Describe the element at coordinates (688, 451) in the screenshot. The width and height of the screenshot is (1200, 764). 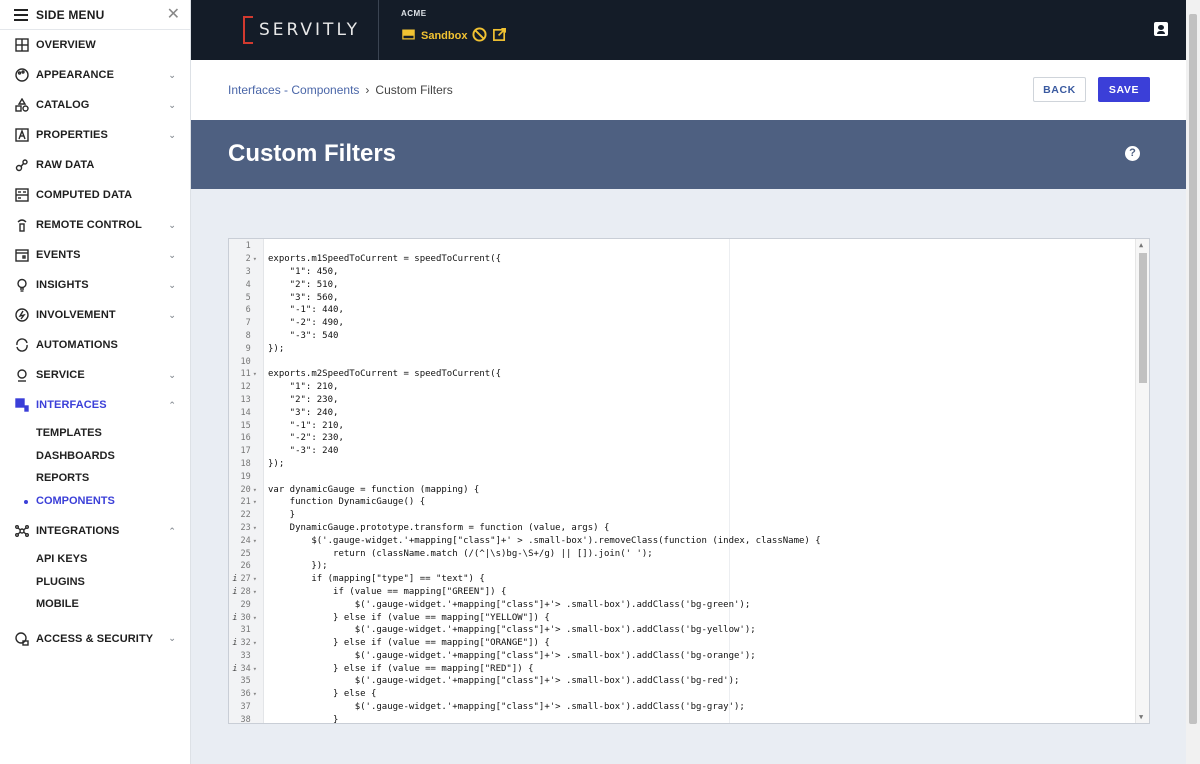
I see `code-line: 17▾ "-3": 240` at that location.